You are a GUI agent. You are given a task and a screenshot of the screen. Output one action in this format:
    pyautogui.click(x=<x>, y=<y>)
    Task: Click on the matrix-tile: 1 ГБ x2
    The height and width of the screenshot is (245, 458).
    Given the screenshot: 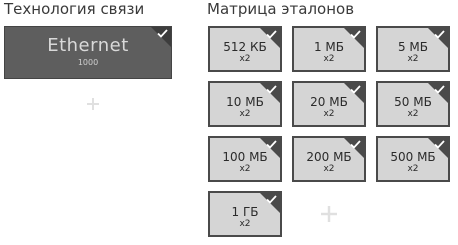 What is the action you would take?
    pyautogui.click(x=245, y=214)
    